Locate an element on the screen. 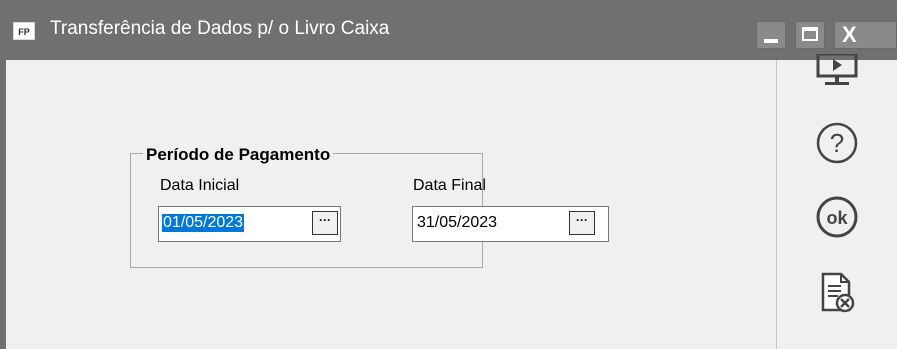  minimize-button is located at coordinates (771, 35).